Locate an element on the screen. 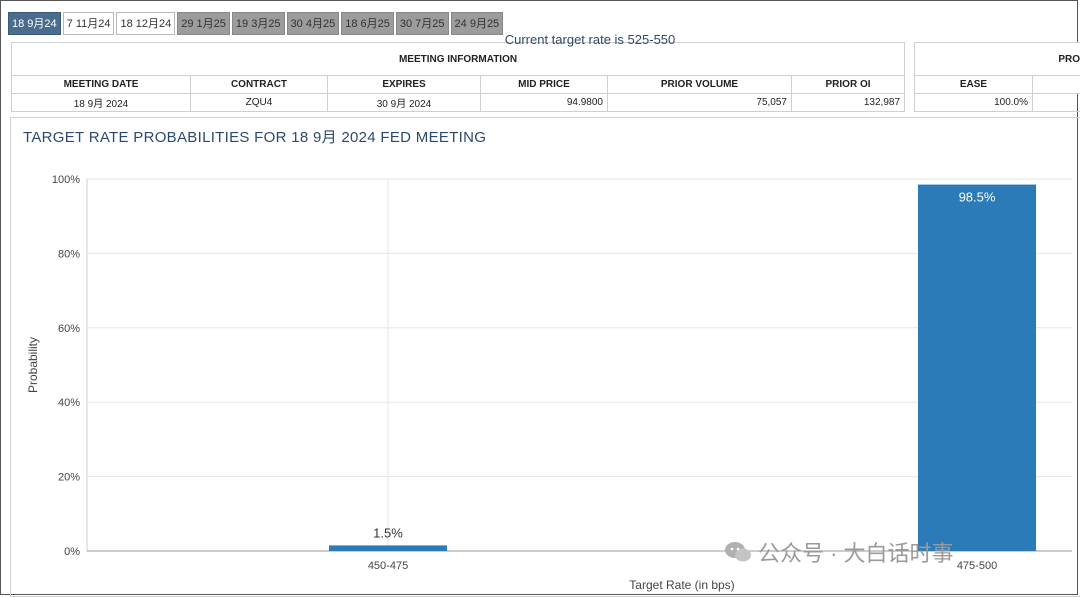 The width and height of the screenshot is (1080, 597). y-axis-title: Probability is located at coordinates (33, 365).